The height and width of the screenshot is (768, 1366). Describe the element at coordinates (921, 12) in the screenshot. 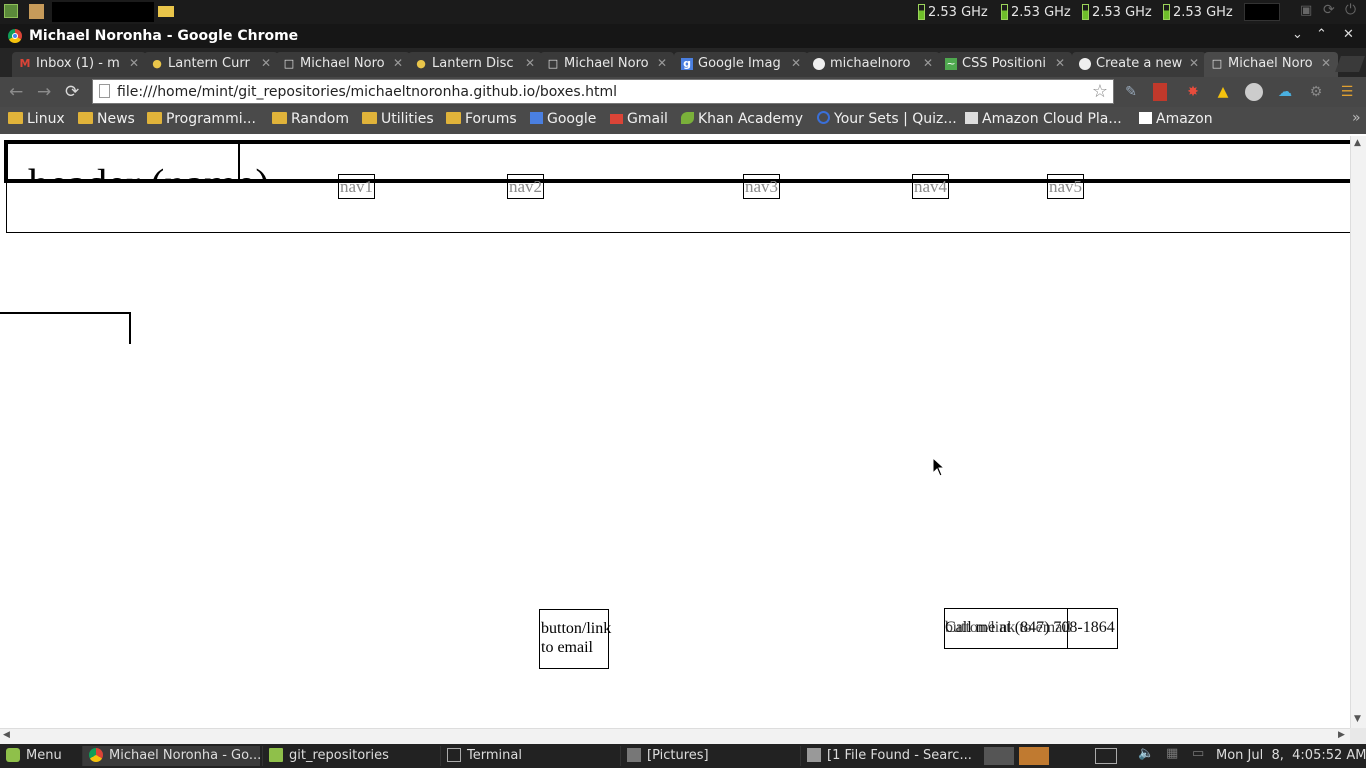

I see `cpu-bar-icon` at that location.